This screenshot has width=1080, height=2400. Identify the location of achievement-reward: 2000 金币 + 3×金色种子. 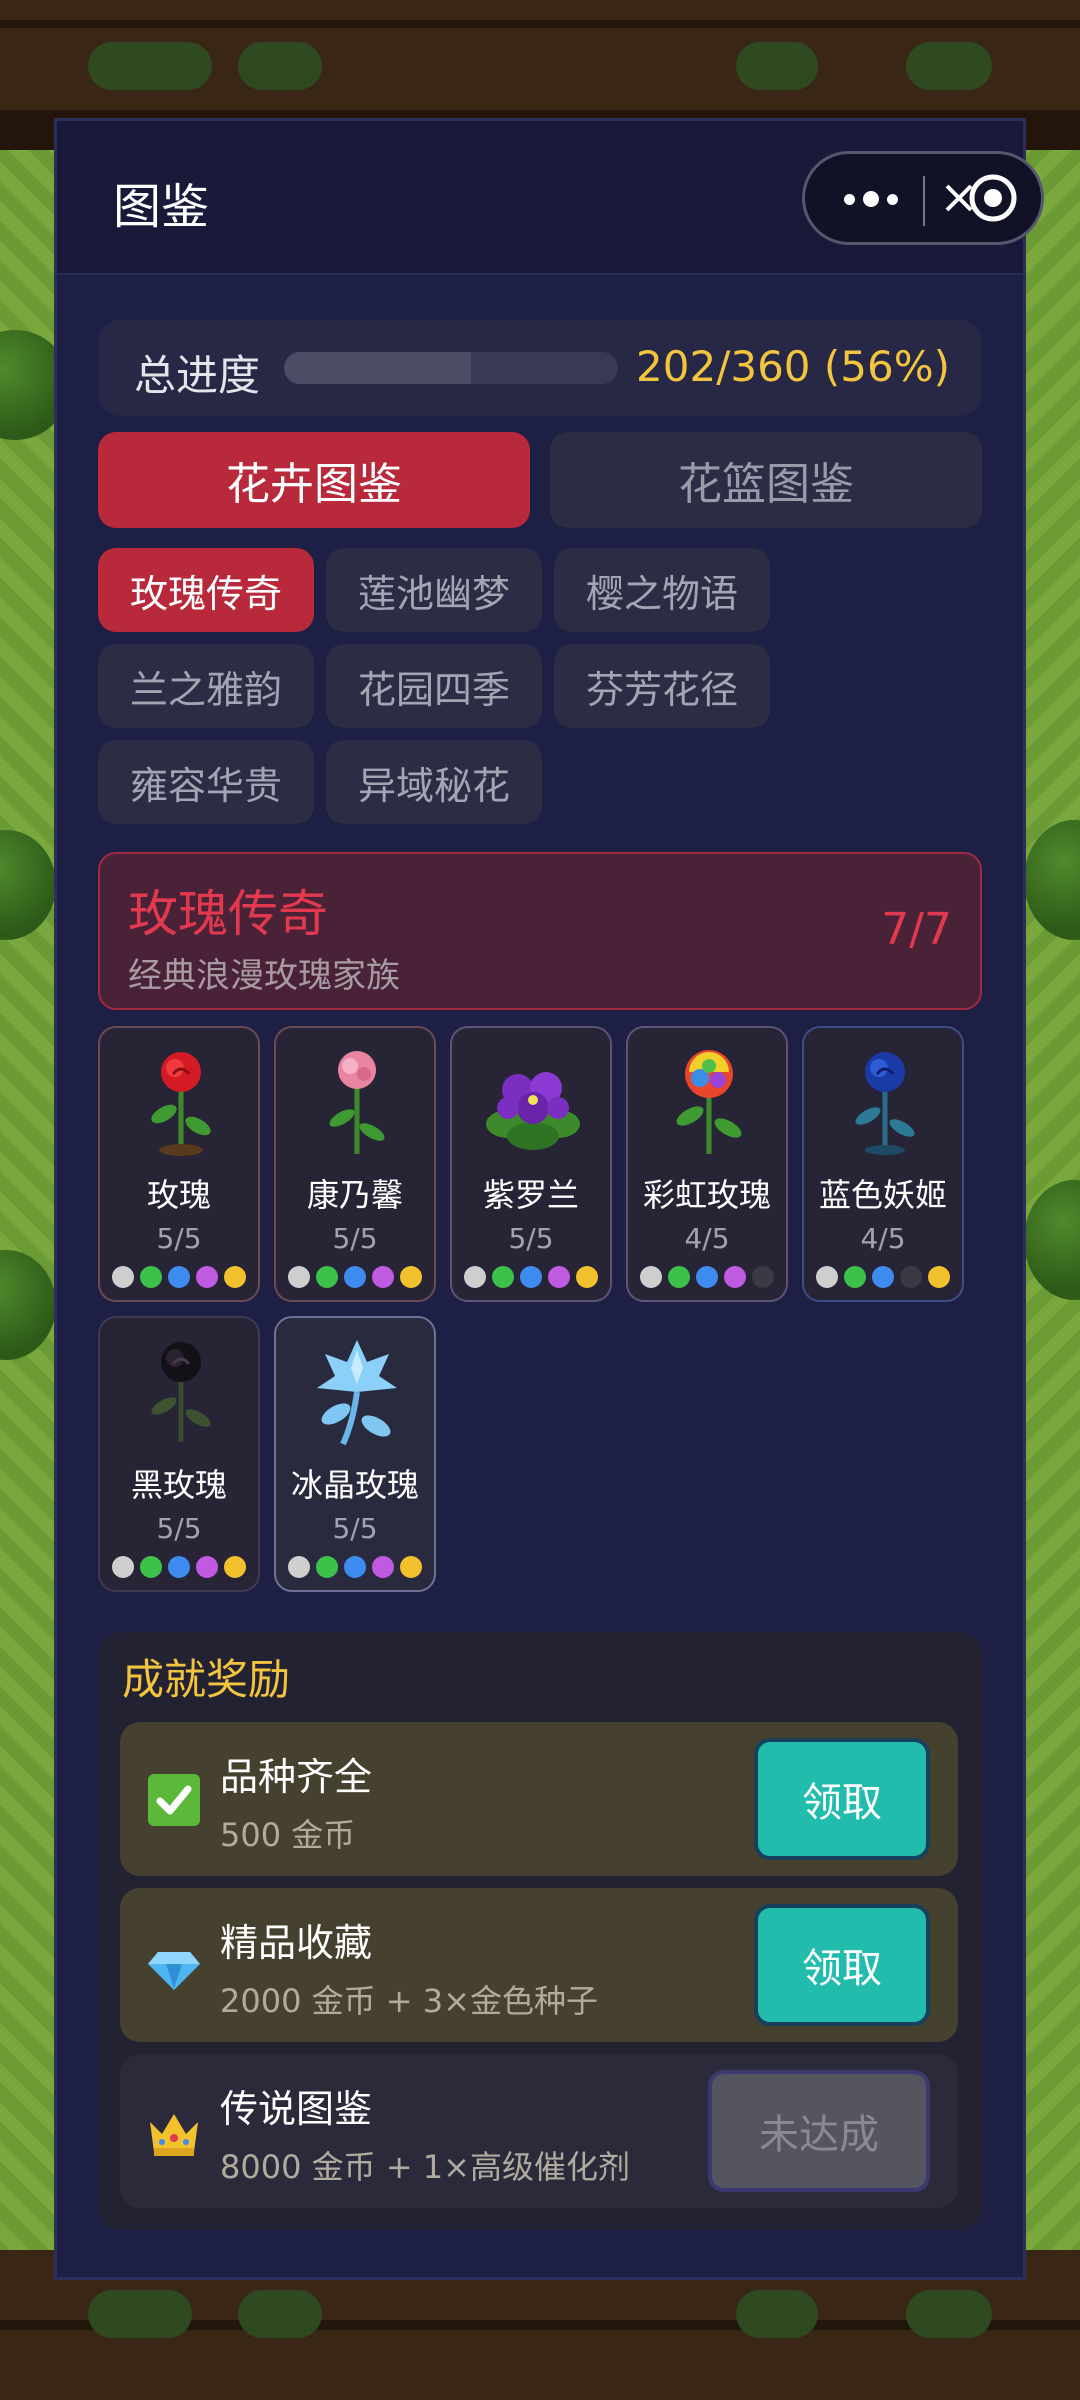
(409, 2001).